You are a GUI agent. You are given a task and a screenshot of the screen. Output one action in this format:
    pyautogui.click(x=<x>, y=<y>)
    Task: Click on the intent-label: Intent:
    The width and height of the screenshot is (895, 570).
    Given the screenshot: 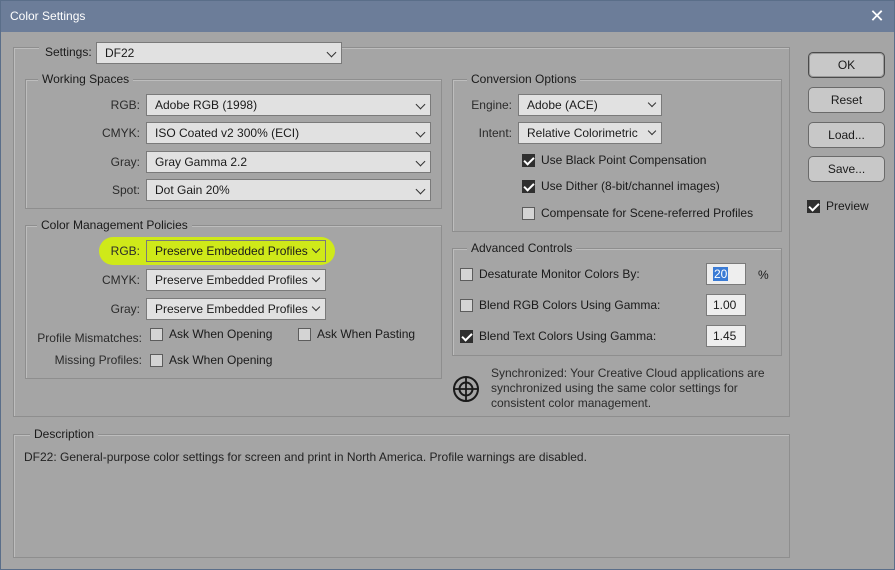 What is the action you would take?
    pyautogui.click(x=495, y=133)
    